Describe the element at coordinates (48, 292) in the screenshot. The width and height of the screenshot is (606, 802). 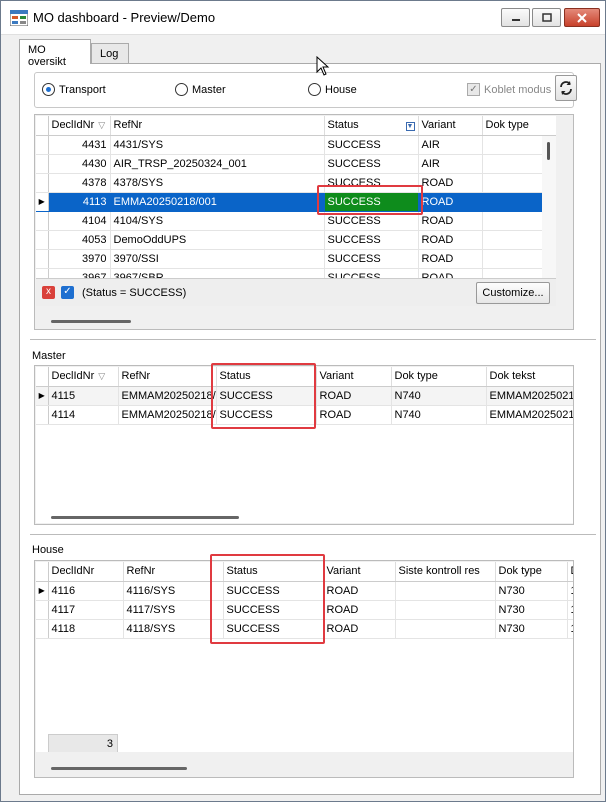
I see `clear-filter-icon: x` at that location.